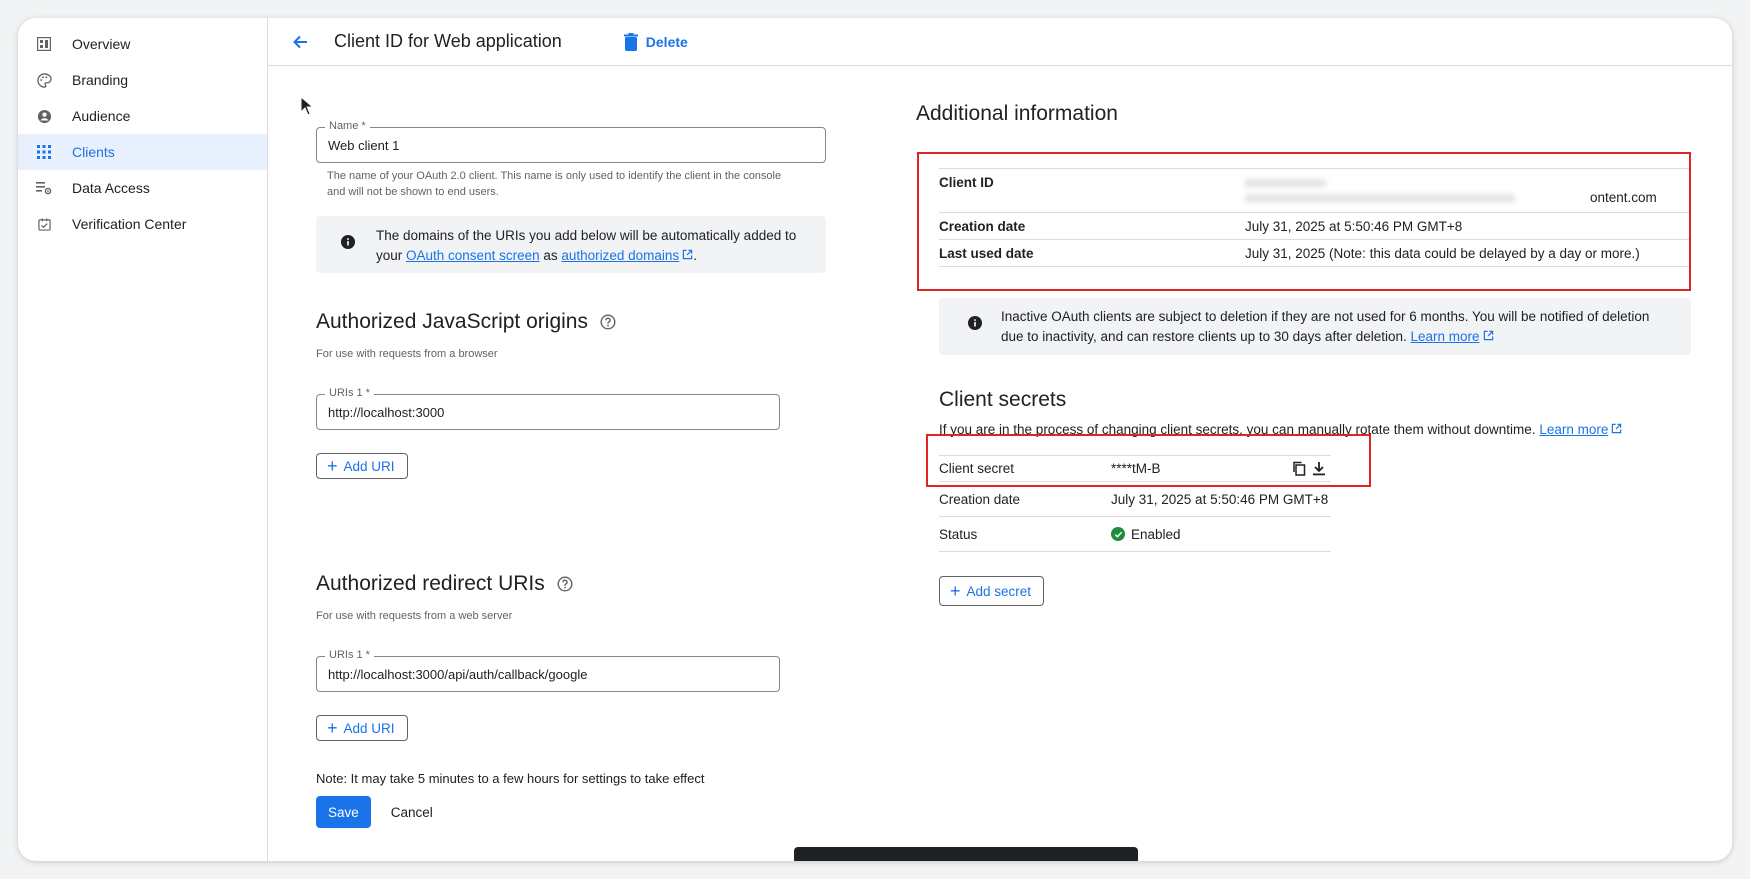  What do you see at coordinates (448, 41) in the screenshot?
I see `page-title: Client ID for Web application` at bounding box center [448, 41].